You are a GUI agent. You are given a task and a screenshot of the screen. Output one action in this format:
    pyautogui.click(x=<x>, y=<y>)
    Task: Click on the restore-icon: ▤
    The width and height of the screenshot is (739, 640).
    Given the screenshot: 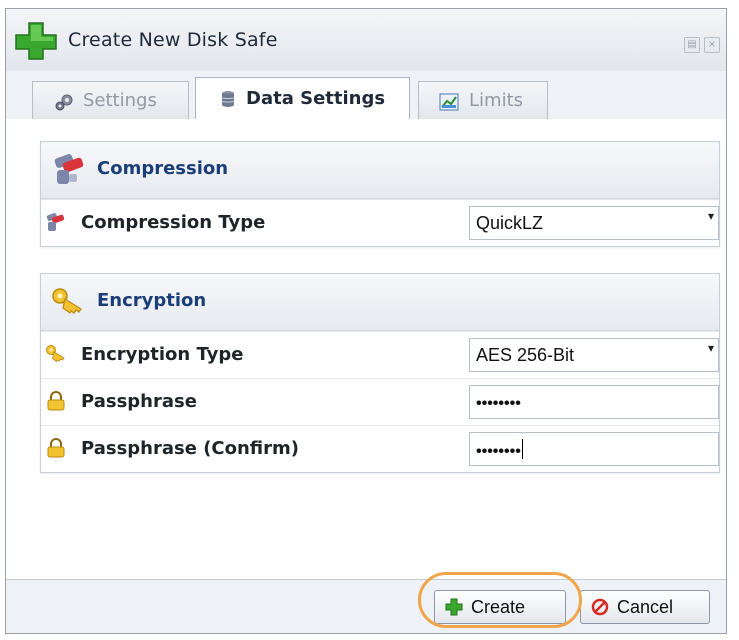 What is the action you would take?
    pyautogui.click(x=692, y=45)
    